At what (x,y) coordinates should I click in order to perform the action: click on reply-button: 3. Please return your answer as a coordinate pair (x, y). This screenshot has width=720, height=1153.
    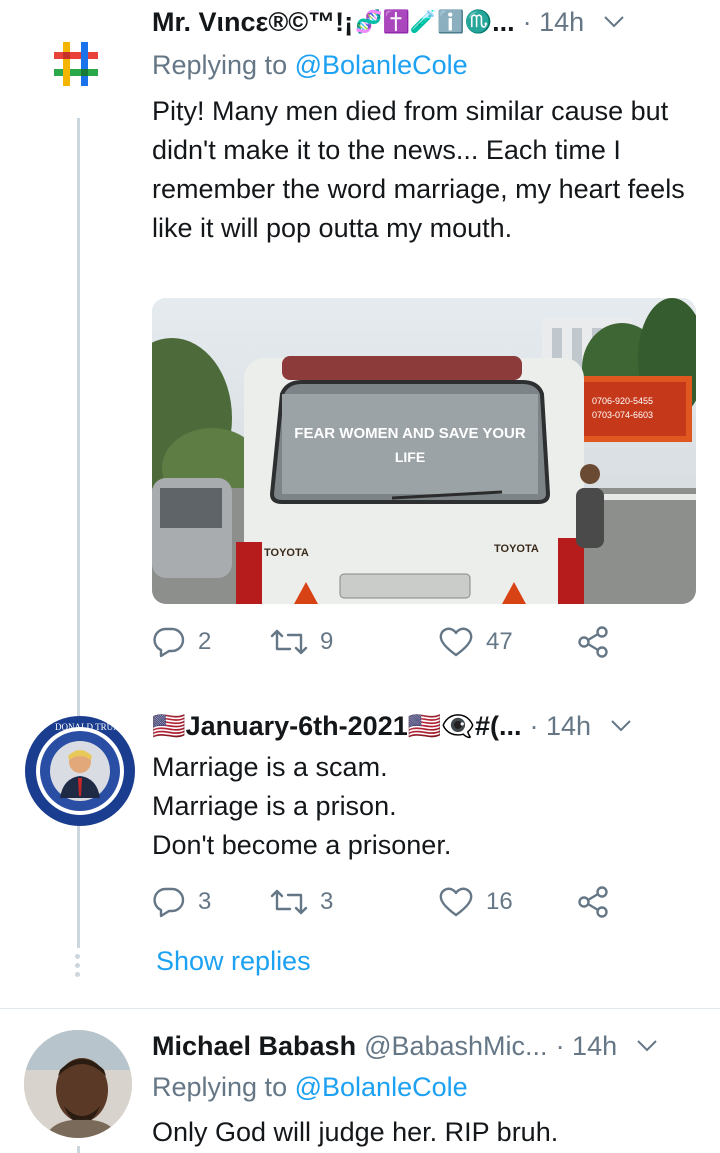
    Looking at the image, I should click on (181, 902).